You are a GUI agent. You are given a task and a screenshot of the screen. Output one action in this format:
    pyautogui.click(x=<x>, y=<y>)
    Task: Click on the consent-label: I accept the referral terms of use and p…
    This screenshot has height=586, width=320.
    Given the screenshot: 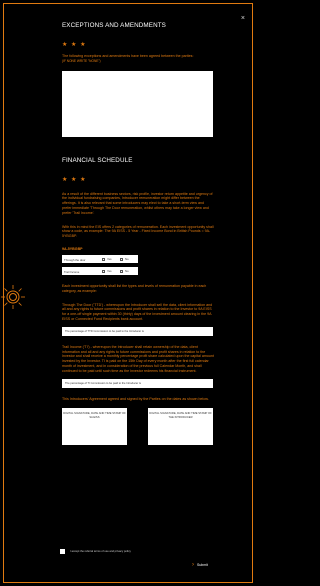 What is the action you would take?
    pyautogui.click(x=100, y=551)
    